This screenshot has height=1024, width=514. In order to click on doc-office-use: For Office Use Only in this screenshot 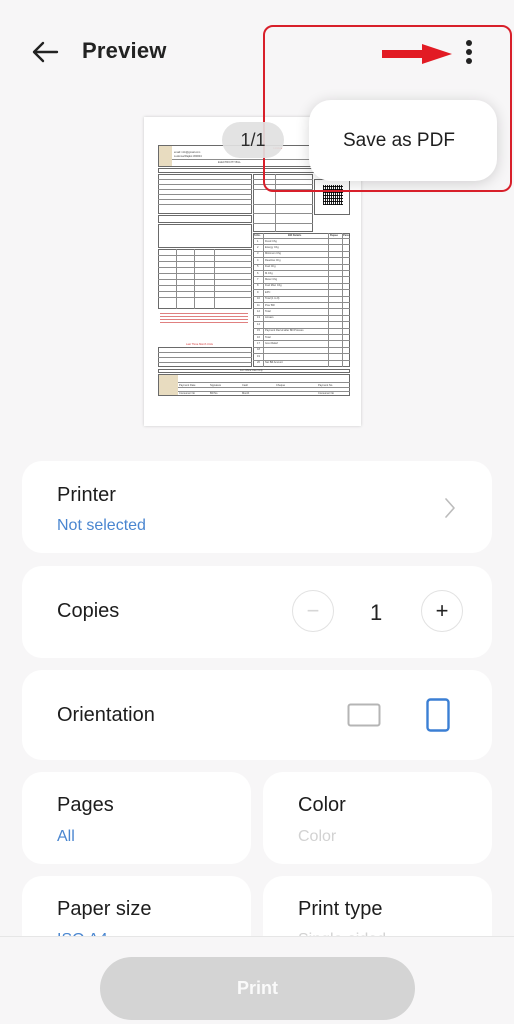, I will do `click(251, 370)`.